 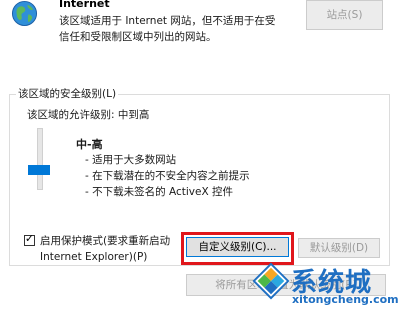 What do you see at coordinates (88, 115) in the screenshot?
I see `allowed-levels-text: 该区域的允许级别: 中到高` at bounding box center [88, 115].